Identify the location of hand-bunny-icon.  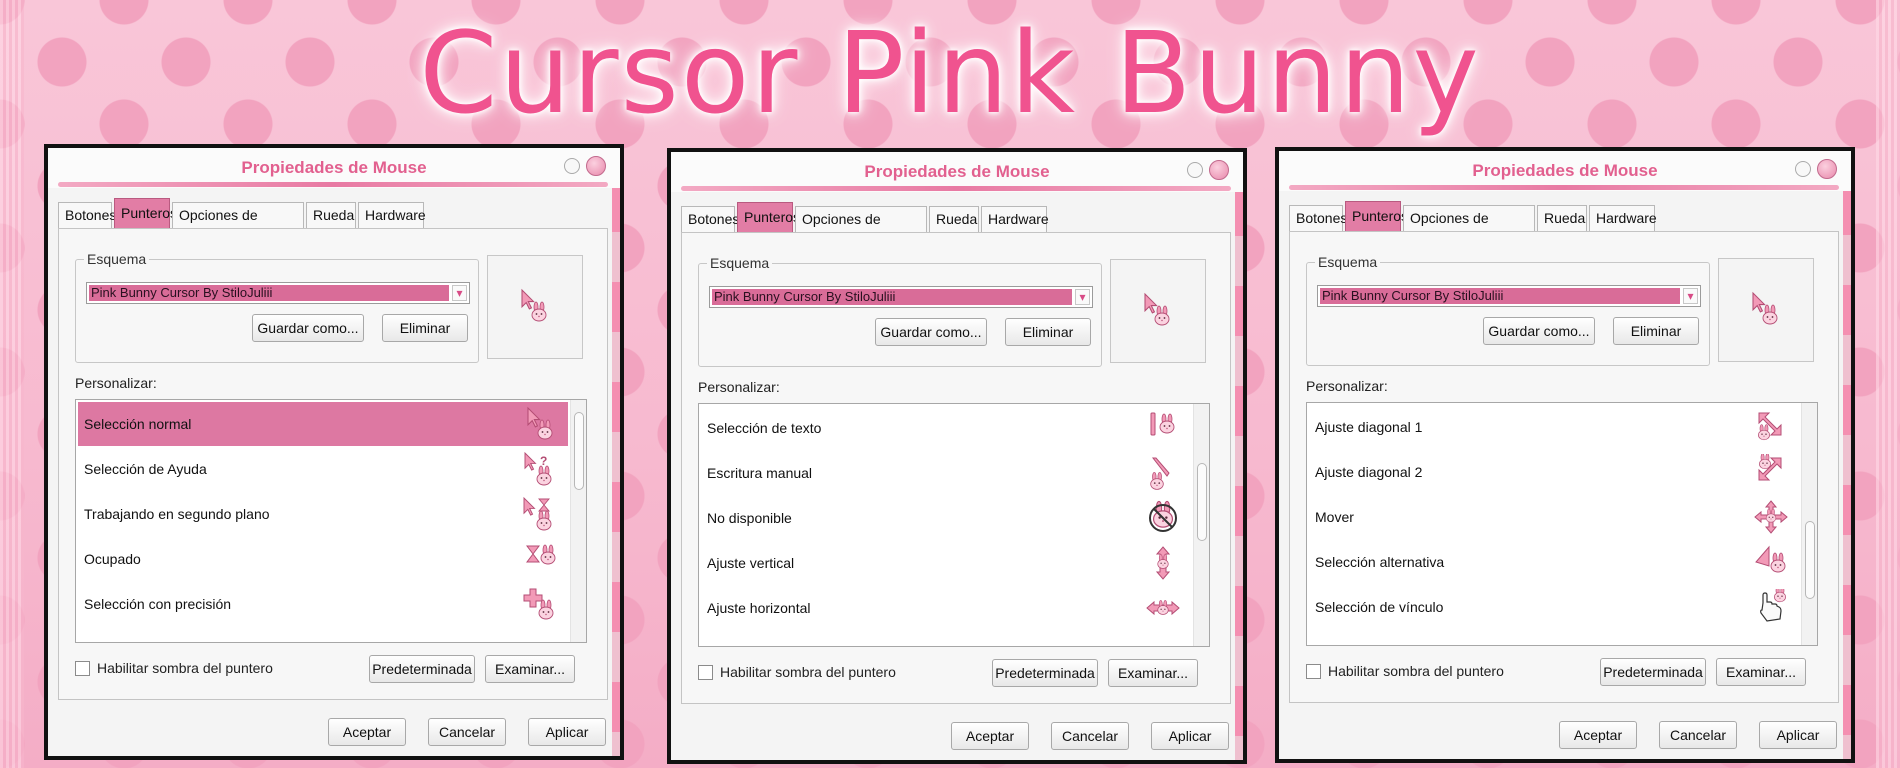
(1771, 605).